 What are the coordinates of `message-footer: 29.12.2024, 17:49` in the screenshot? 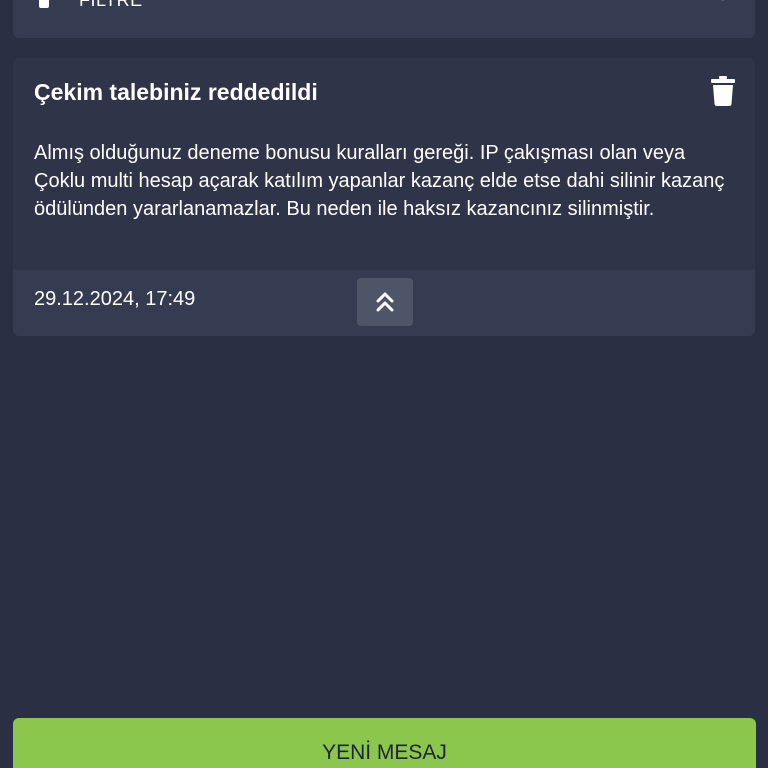 It's located at (384, 303).